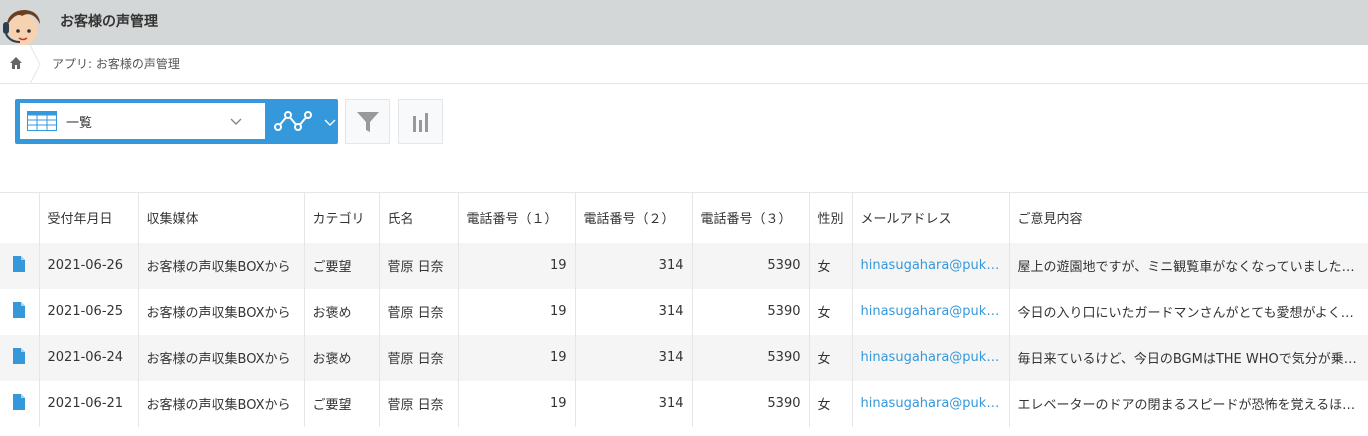 The height and width of the screenshot is (436, 1368). I want to click on graph-button, so click(420, 121).